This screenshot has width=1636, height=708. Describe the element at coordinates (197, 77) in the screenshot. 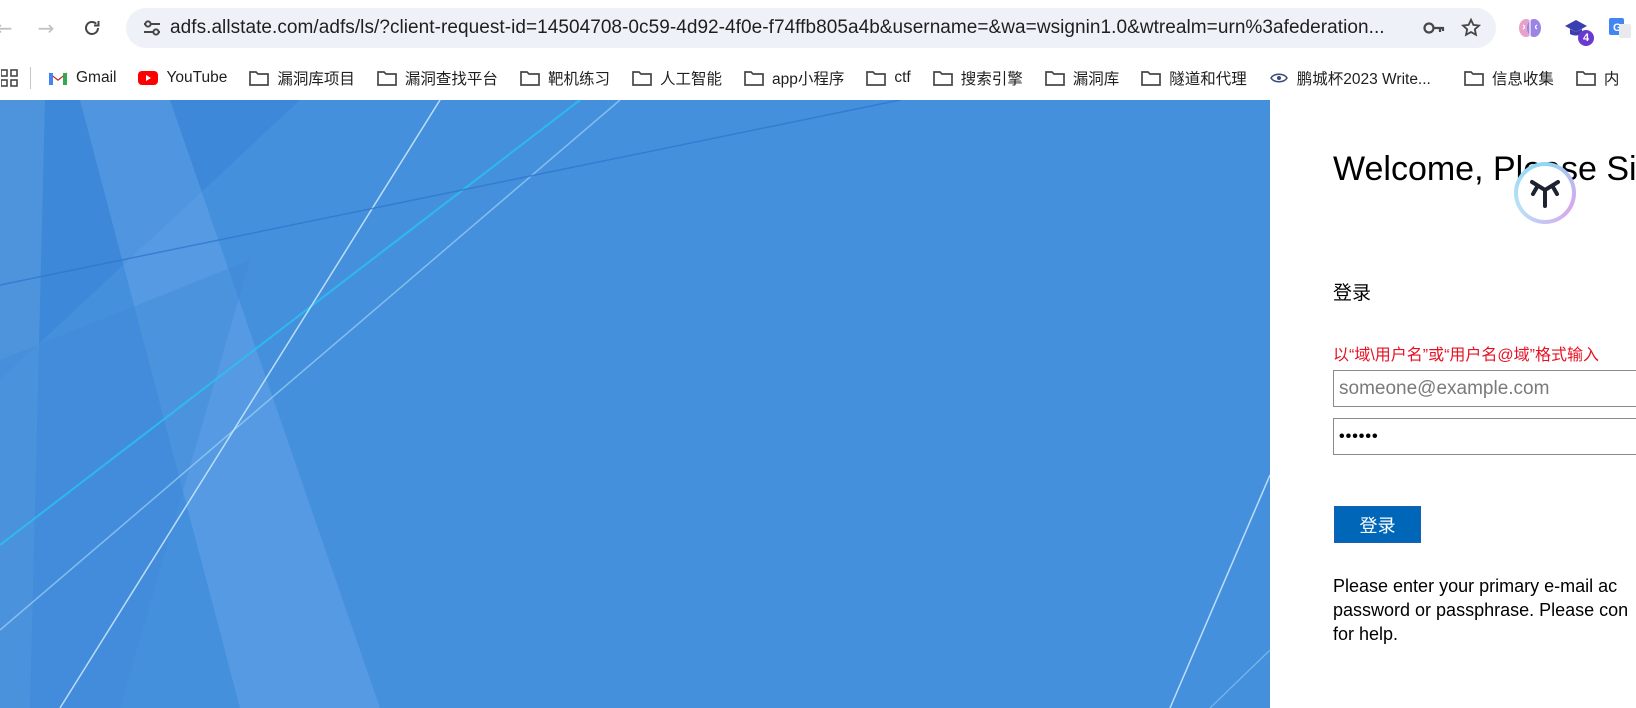

I see `bookmark-label: YouTube` at that location.